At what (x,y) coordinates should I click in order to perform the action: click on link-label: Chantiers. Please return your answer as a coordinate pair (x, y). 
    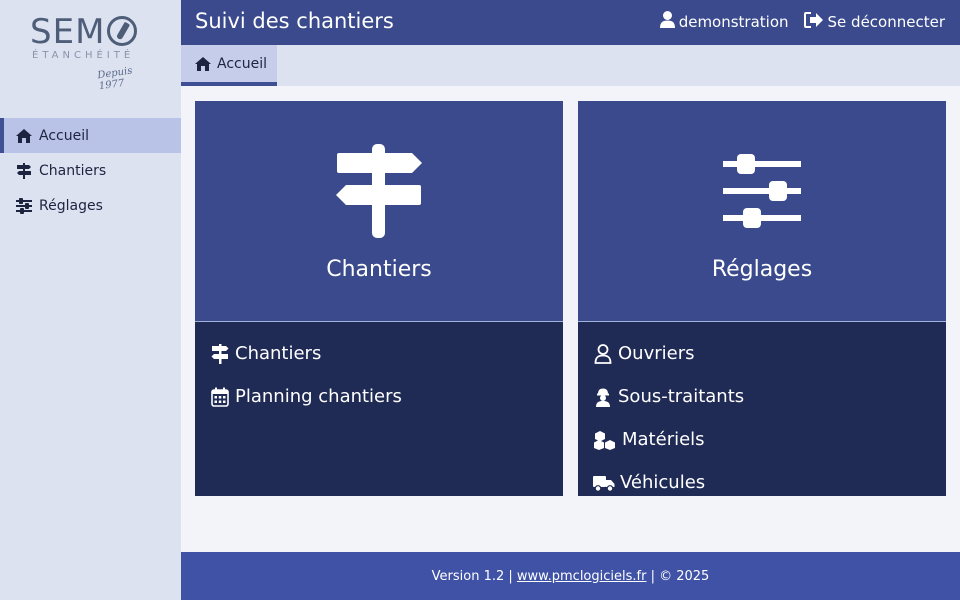
    Looking at the image, I should click on (278, 353).